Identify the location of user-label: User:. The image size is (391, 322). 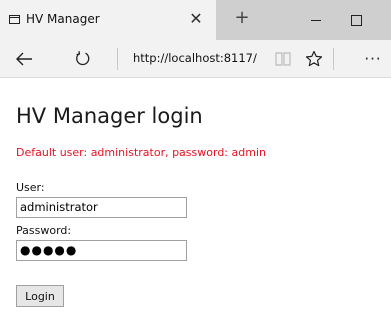
(30, 187).